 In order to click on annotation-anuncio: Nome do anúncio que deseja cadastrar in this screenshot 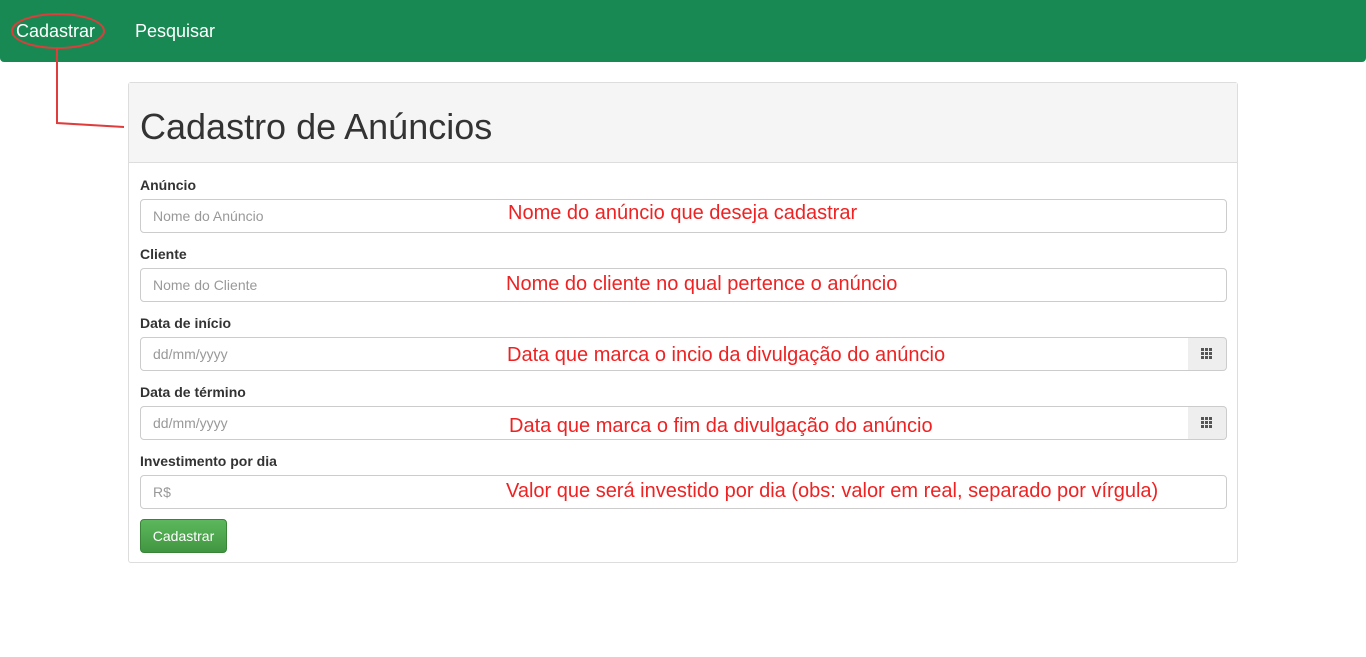, I will do `click(683, 213)`.